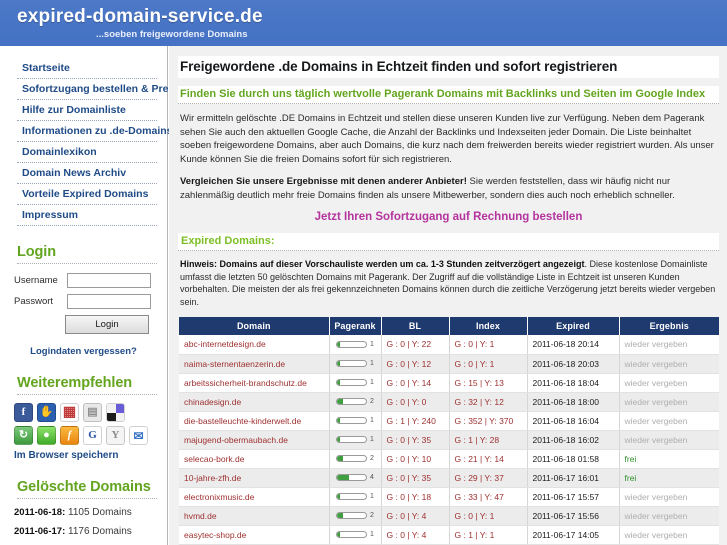 The image size is (727, 545). Describe the element at coordinates (573, 516) in the screenshot. I see `cell-expired: 2011-06-17 15:56` at that location.